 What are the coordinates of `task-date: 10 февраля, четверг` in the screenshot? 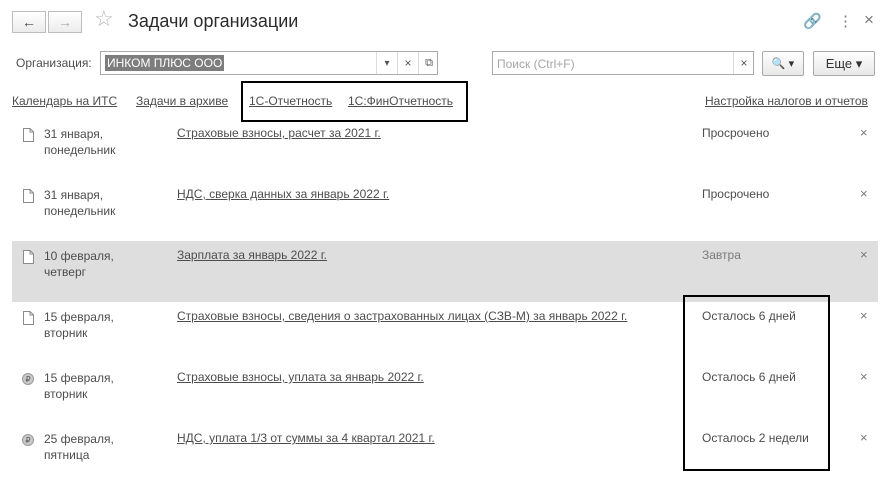 It's located at (79, 264).